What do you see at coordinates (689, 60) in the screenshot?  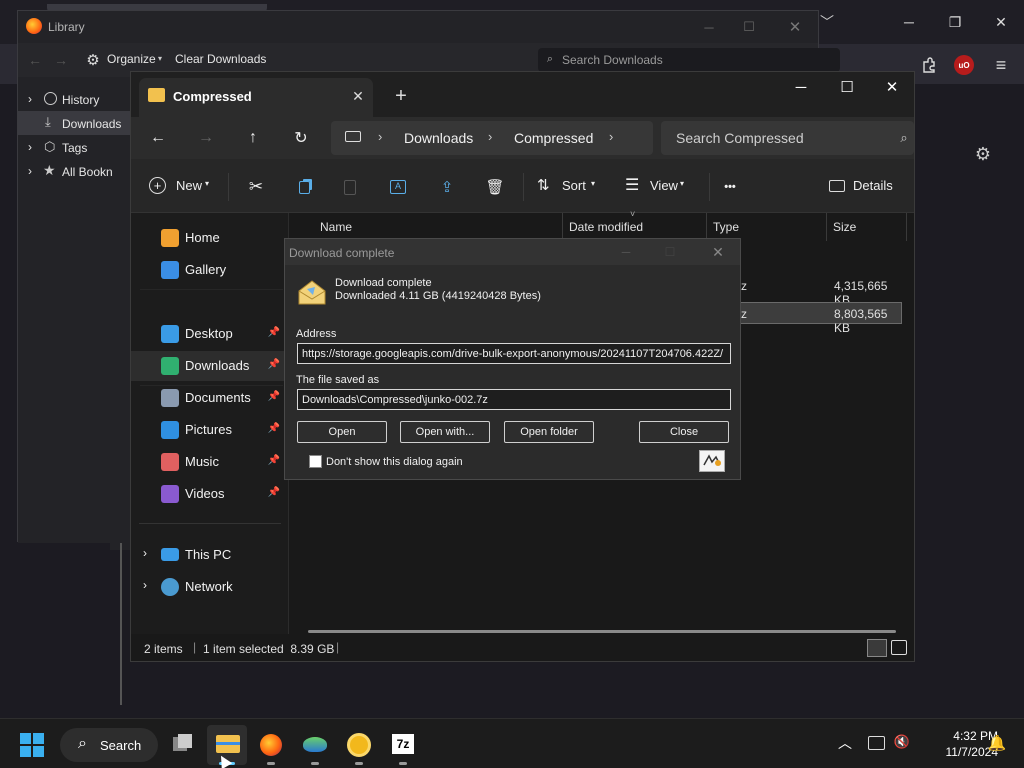 I see `library-search-input: Search Downloads` at bounding box center [689, 60].